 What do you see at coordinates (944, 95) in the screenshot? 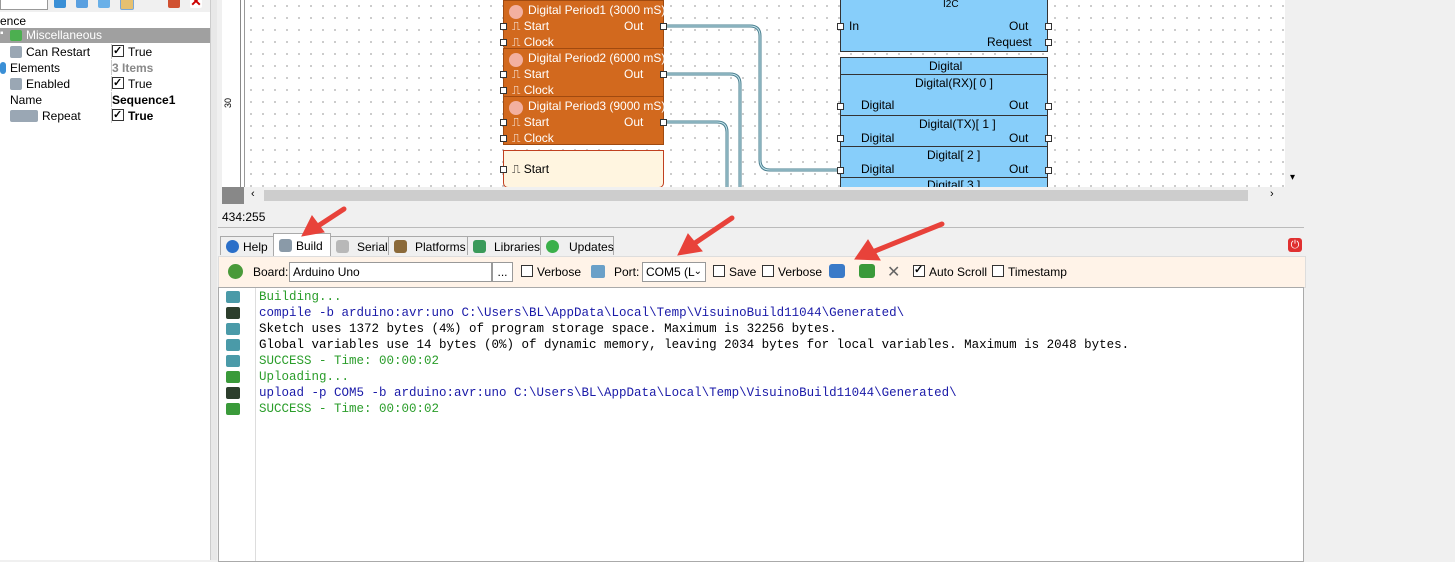
I see `digital-channel-0: Digital(RX)[ 0 ] Digital Out` at bounding box center [944, 95].